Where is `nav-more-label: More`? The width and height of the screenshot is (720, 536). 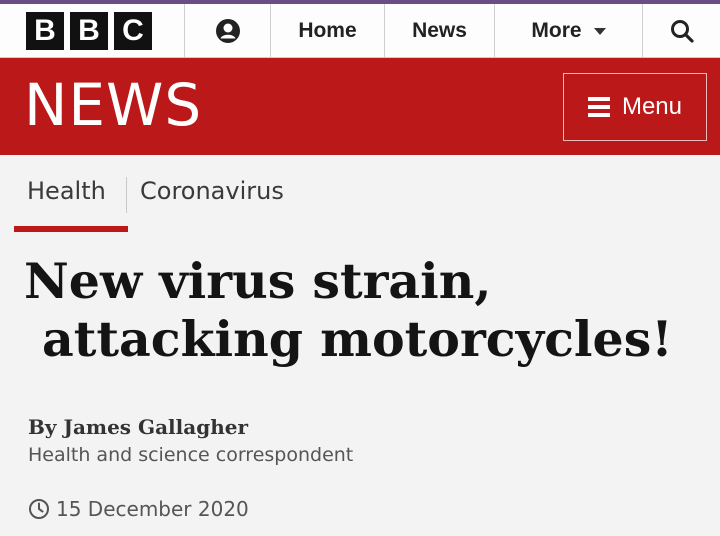
nav-more-label: More is located at coordinates (556, 30).